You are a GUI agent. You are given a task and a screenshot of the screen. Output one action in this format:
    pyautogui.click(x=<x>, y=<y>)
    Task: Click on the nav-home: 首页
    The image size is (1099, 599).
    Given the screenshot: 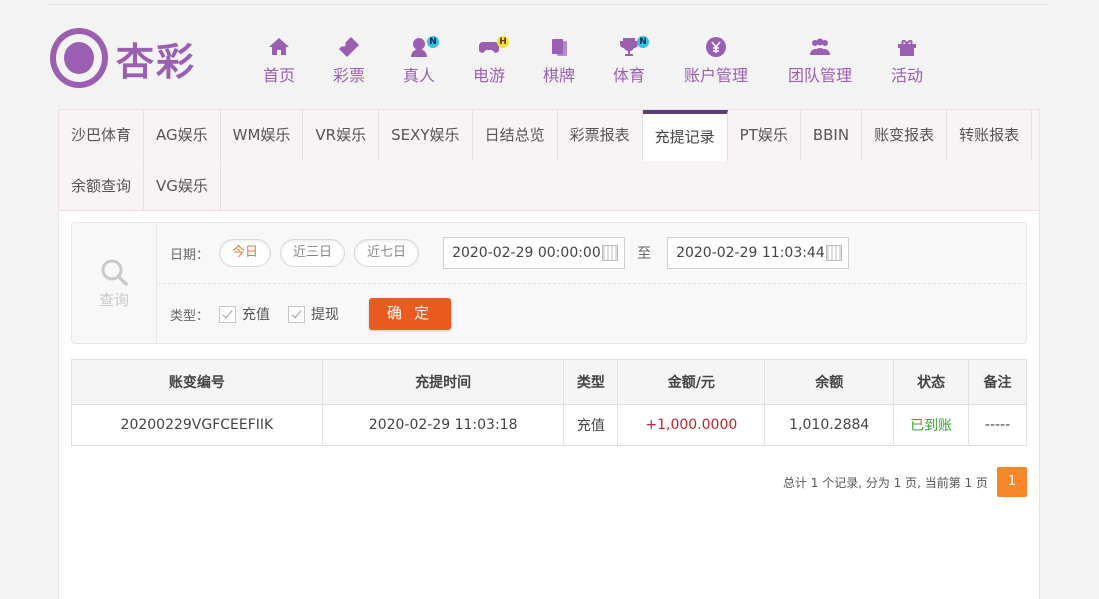 What is the action you would take?
    pyautogui.click(x=279, y=60)
    